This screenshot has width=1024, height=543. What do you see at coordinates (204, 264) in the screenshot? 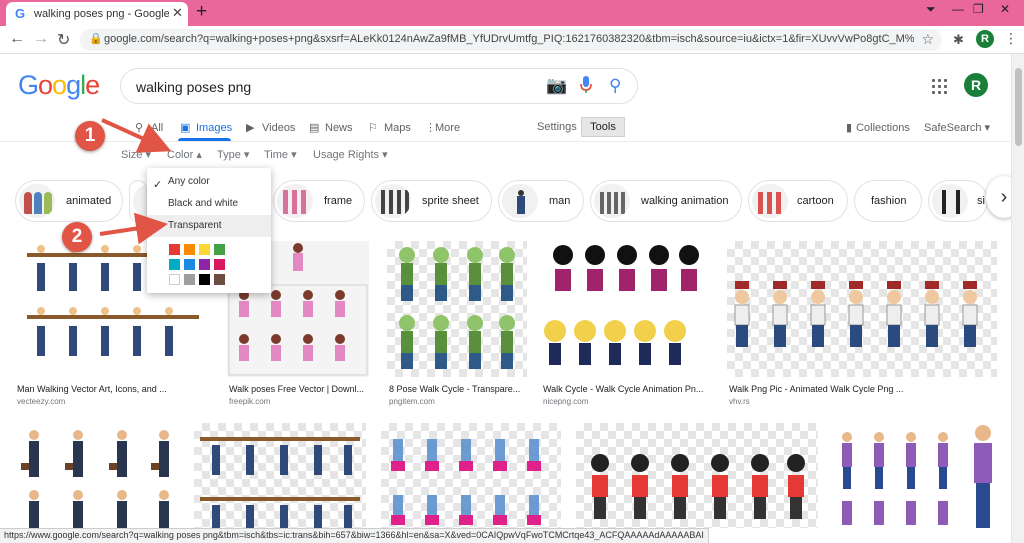
I see `color-swatch-purple` at bounding box center [204, 264].